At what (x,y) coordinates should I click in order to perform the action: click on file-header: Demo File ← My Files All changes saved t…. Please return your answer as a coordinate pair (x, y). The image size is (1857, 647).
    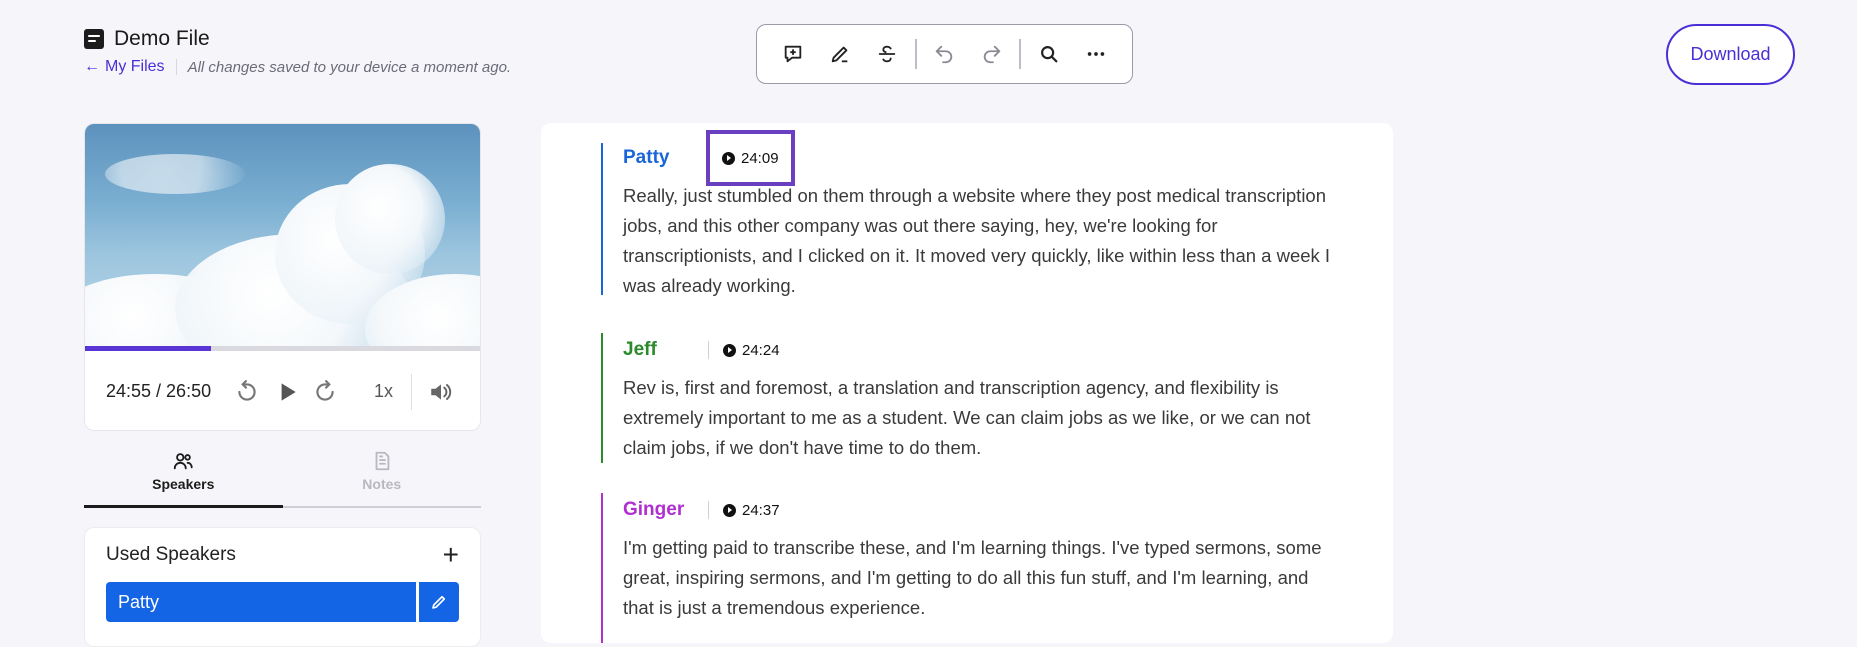
    Looking at the image, I should click on (297, 51).